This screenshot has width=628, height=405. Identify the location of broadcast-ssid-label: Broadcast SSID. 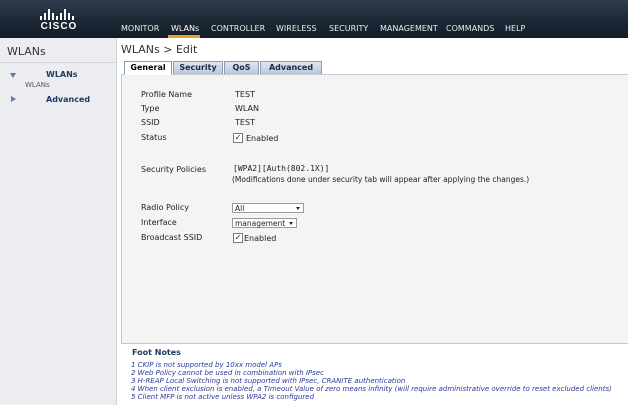
(172, 237).